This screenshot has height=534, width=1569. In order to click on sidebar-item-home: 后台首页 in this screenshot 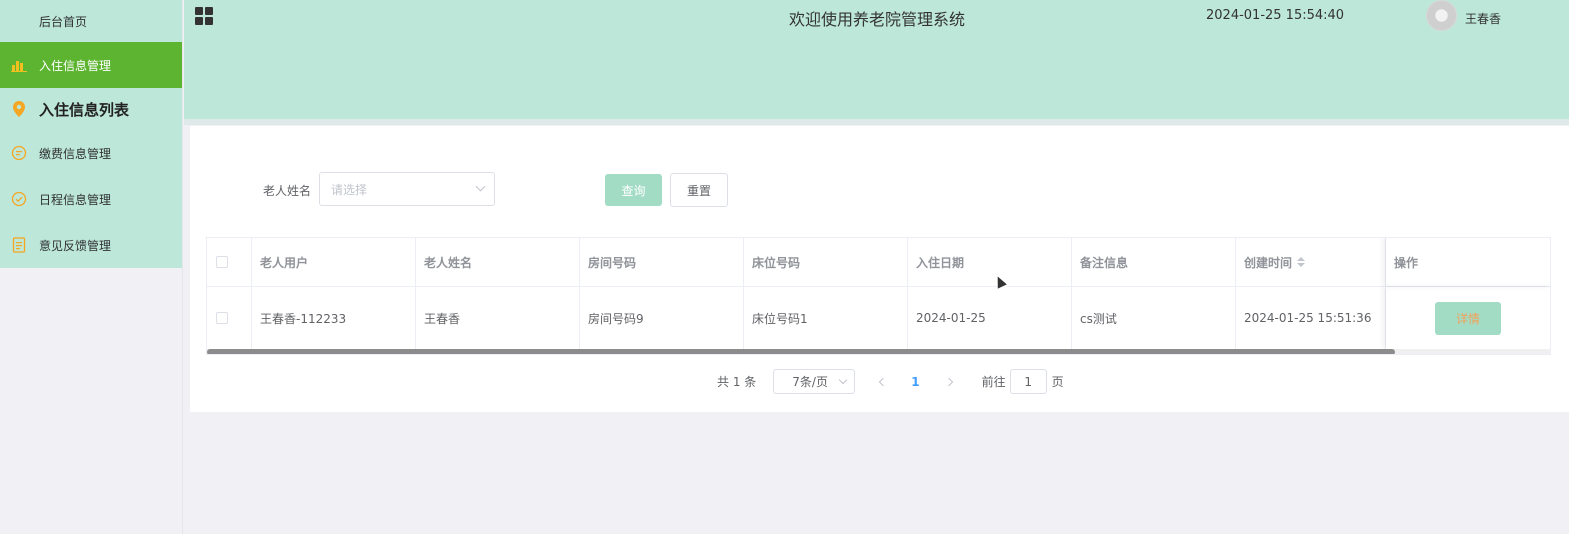, I will do `click(91, 21)`.